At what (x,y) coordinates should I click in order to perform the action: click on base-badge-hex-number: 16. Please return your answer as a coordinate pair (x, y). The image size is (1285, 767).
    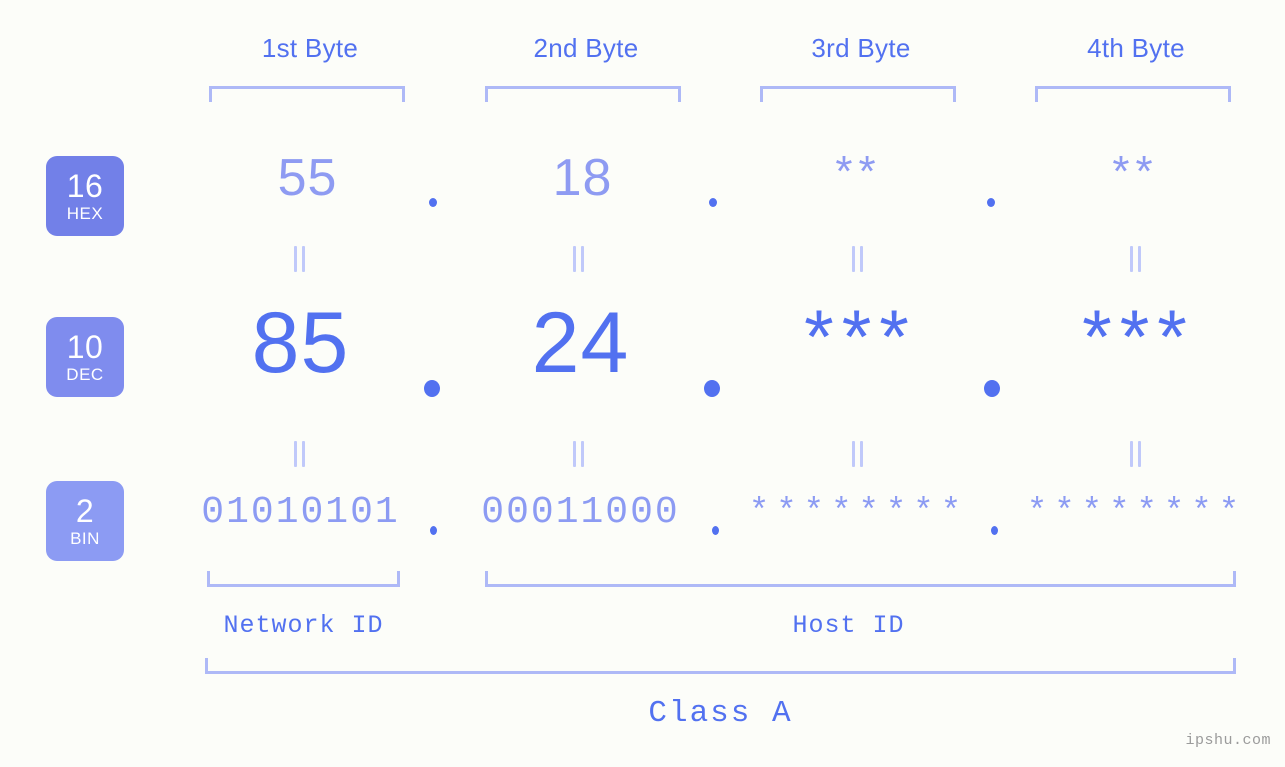
    Looking at the image, I should click on (85, 186).